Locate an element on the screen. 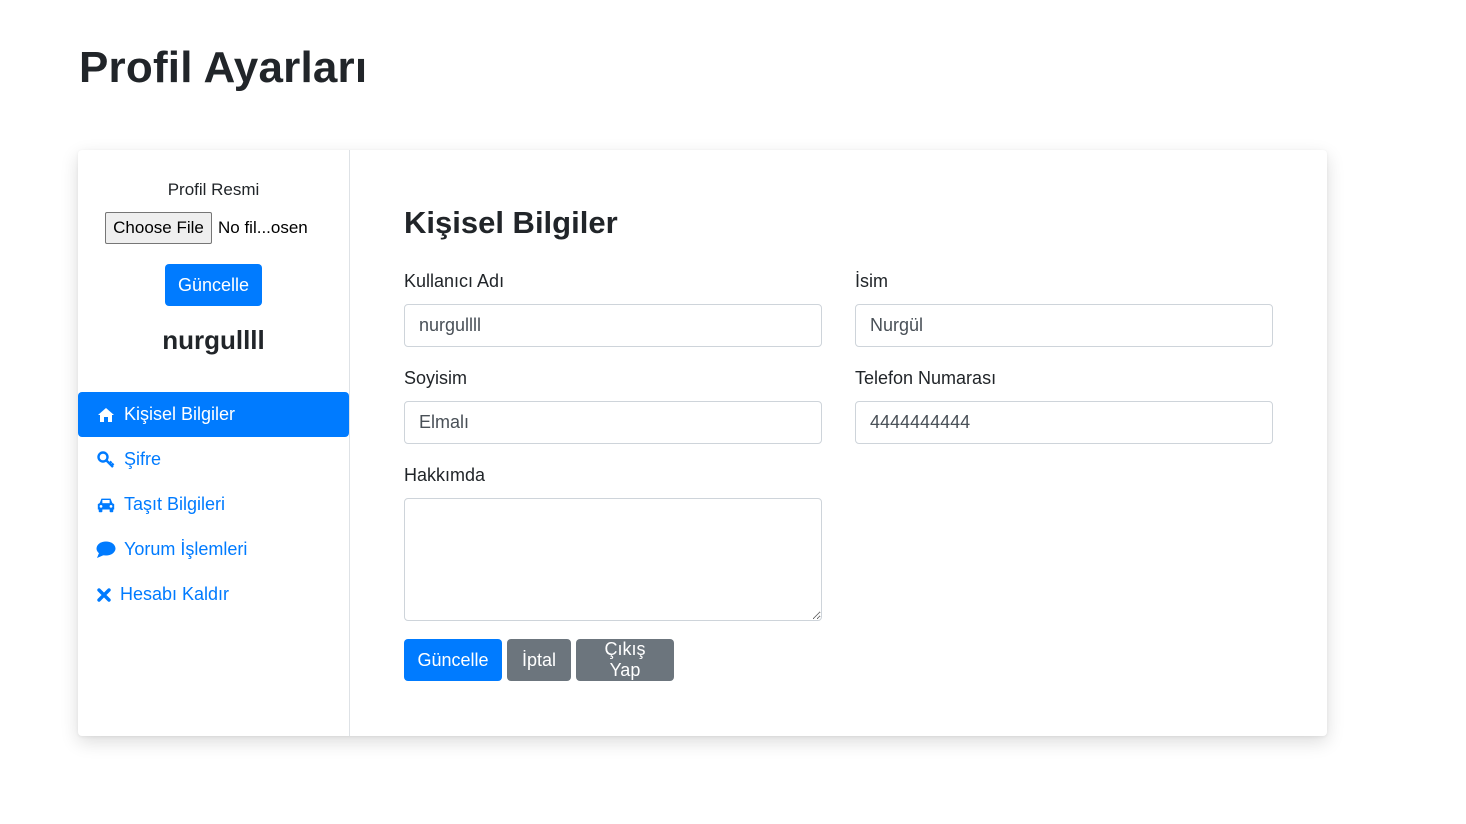 This screenshot has height=824, width=1466. sidebar-item-label: Yorum İşlemleri is located at coordinates (186, 549).